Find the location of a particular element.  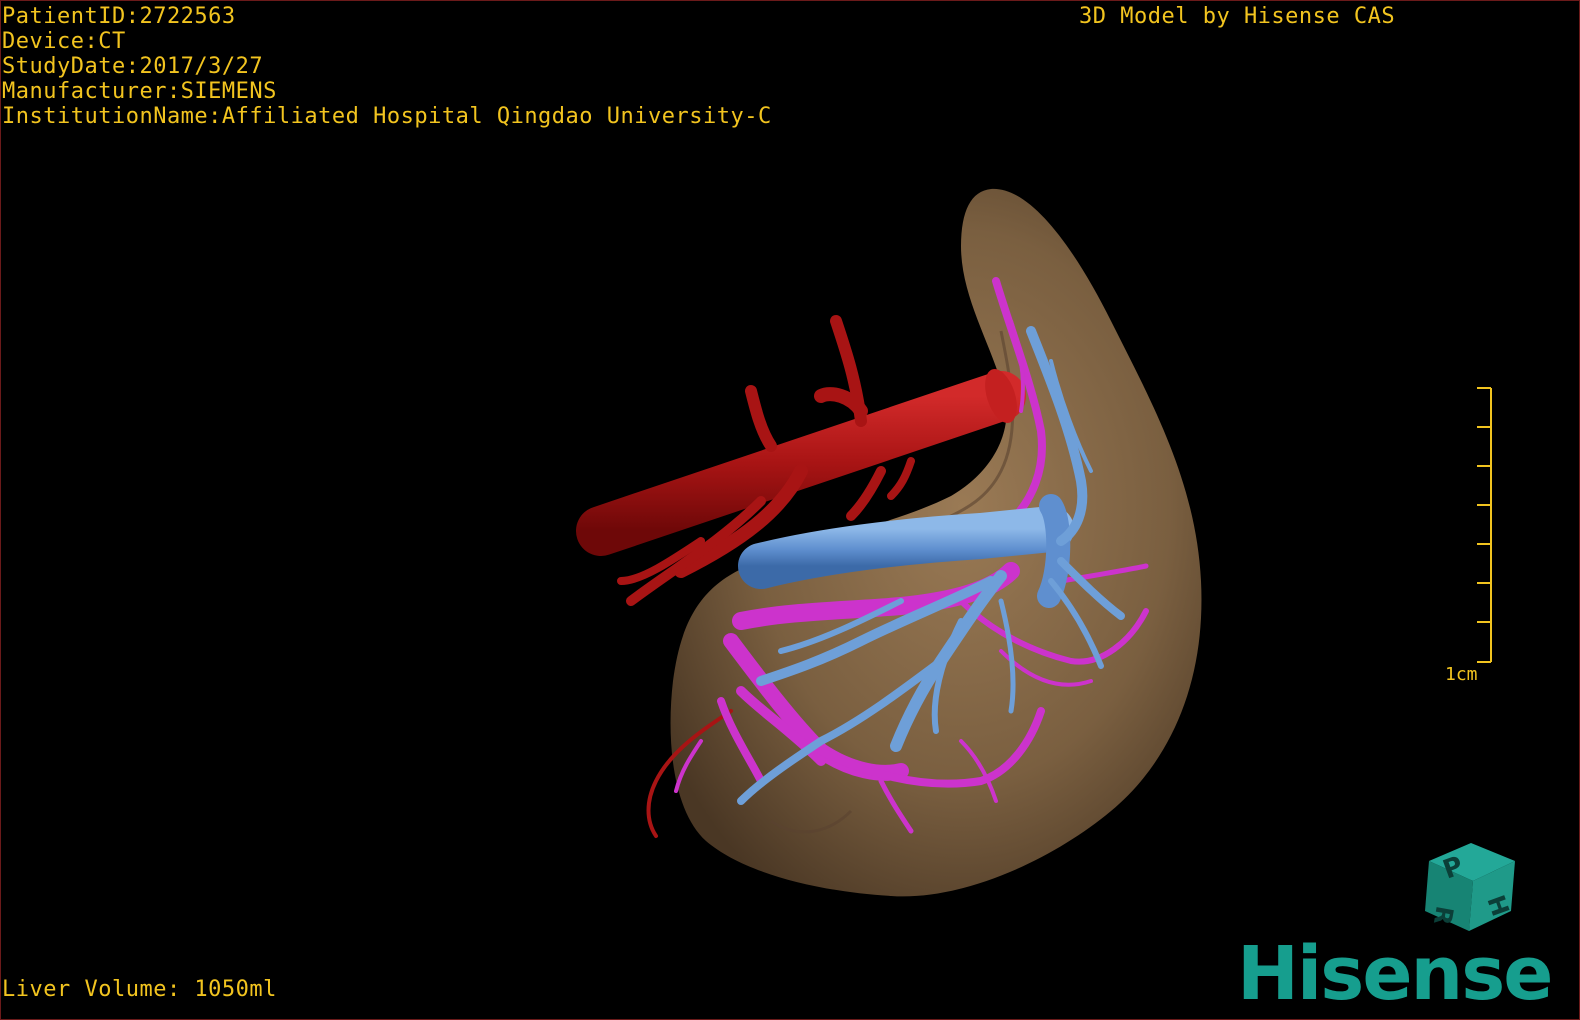

cube-face-label: R is located at coordinates (1443, 915).